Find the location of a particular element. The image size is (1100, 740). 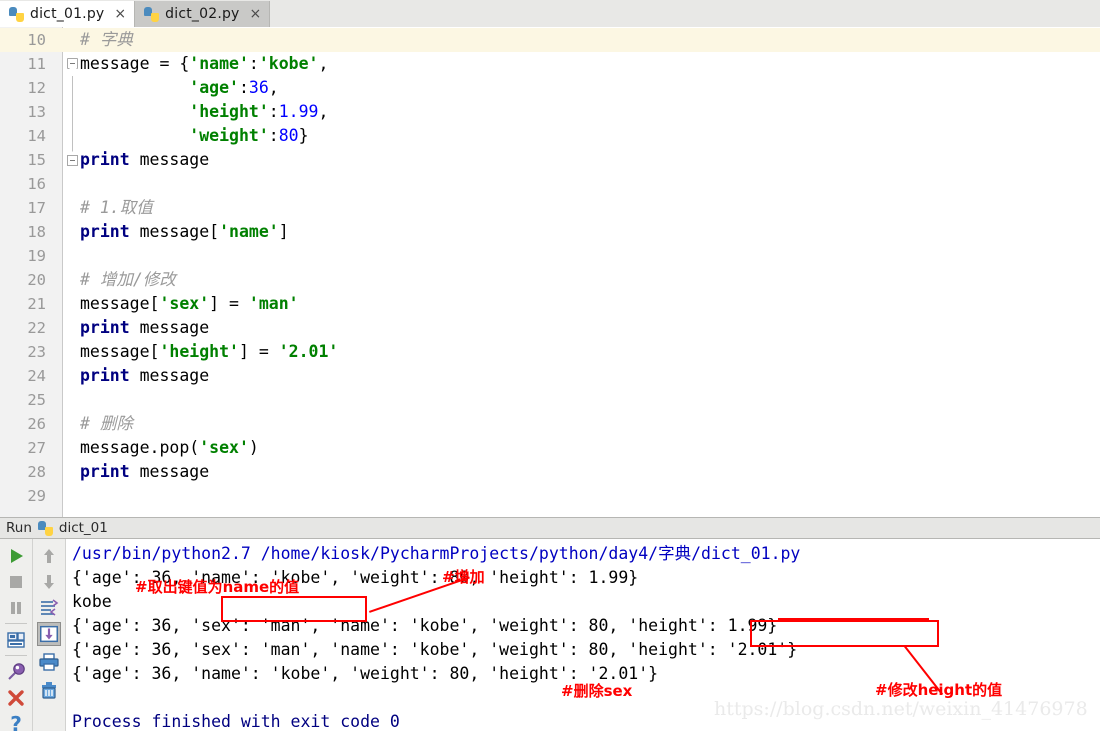

console-left-toolbar: ? is located at coordinates (16, 637).